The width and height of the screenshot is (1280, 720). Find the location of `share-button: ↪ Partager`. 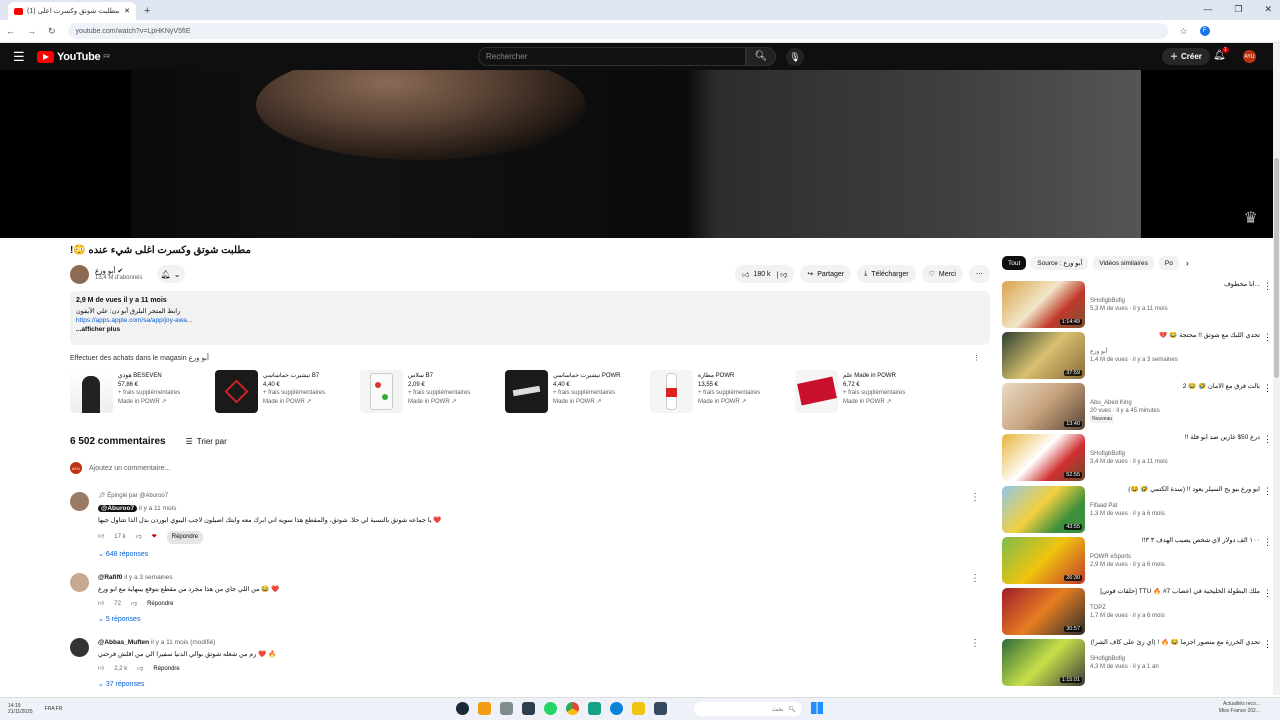

share-button: ↪ Partager is located at coordinates (826, 274).